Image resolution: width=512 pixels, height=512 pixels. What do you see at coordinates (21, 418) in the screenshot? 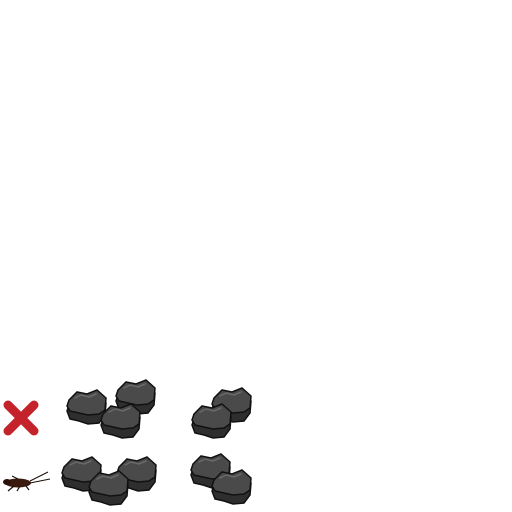
I see `wrong-cross-icon` at bounding box center [21, 418].